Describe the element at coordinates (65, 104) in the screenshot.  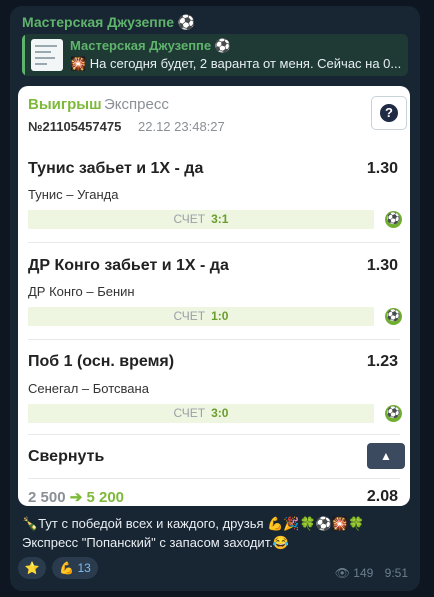
I see `ticket-status: Выигрыш` at that location.